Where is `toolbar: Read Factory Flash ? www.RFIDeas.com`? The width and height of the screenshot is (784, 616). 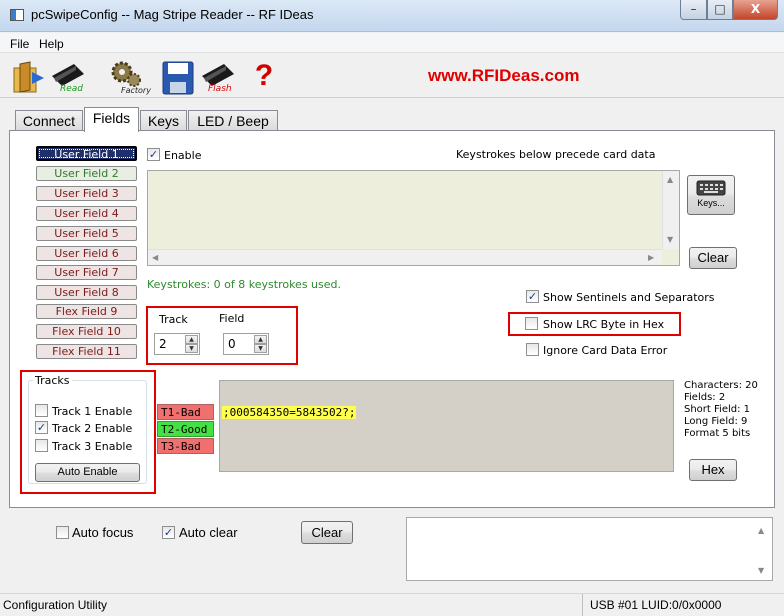 toolbar: Read Factory Flash ? www.RFIDeas.com is located at coordinates (392, 76).